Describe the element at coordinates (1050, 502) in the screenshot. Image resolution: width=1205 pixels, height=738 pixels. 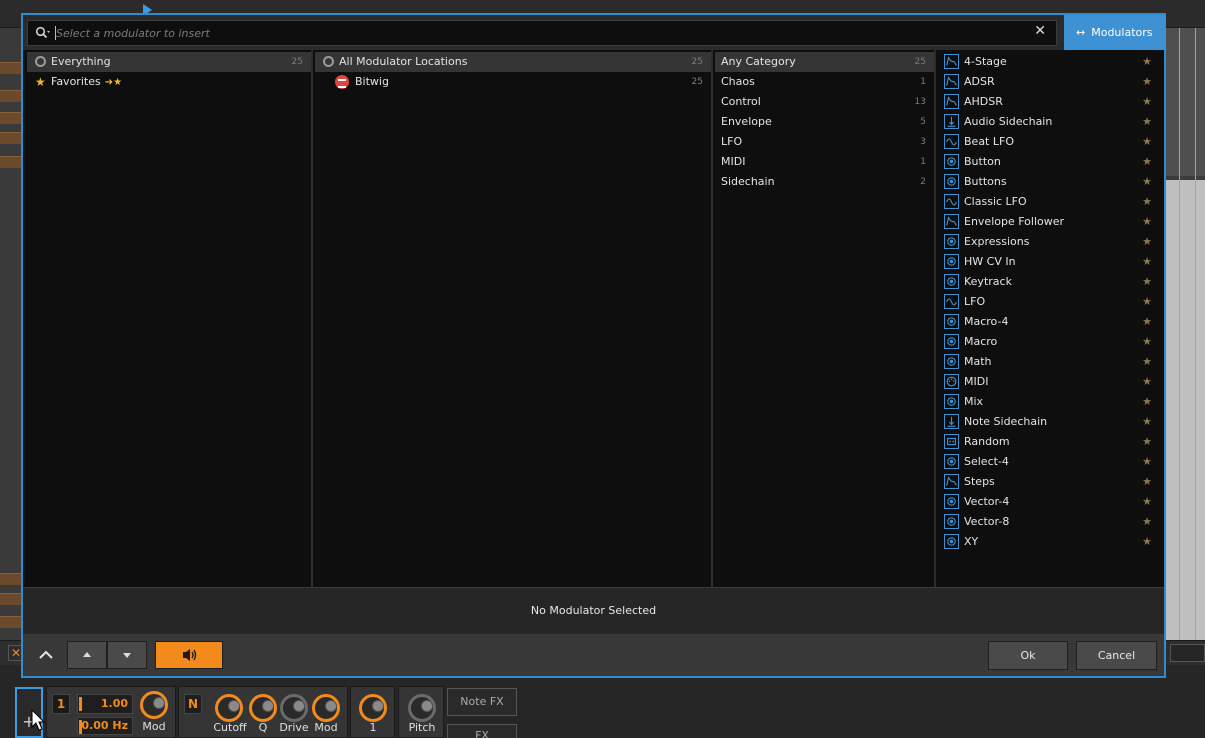
I see `modulator-item: Vector-4 ★` at that location.